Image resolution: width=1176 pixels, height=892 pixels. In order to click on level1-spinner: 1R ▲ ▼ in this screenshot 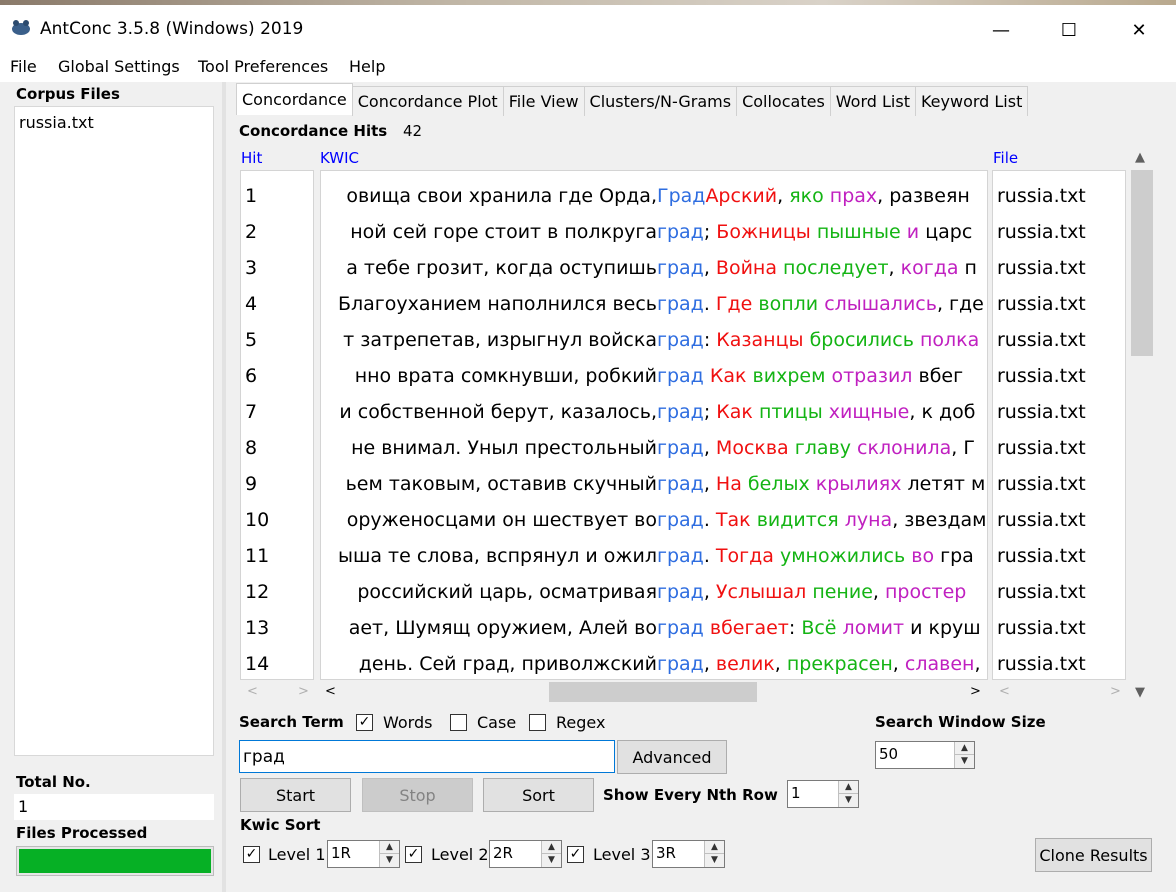, I will do `click(363, 854)`.